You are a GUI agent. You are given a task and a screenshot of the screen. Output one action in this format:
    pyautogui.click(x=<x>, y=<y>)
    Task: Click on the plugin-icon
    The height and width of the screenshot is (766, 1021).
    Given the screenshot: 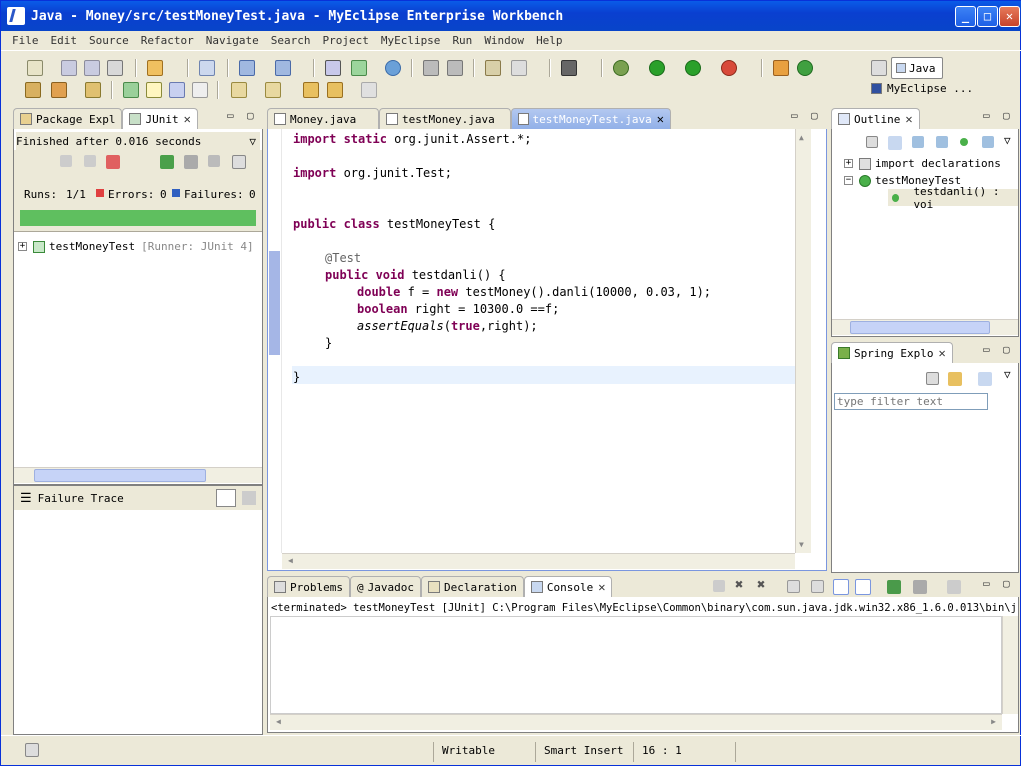 What is the action you would take?
    pyautogui.click(x=781, y=68)
    